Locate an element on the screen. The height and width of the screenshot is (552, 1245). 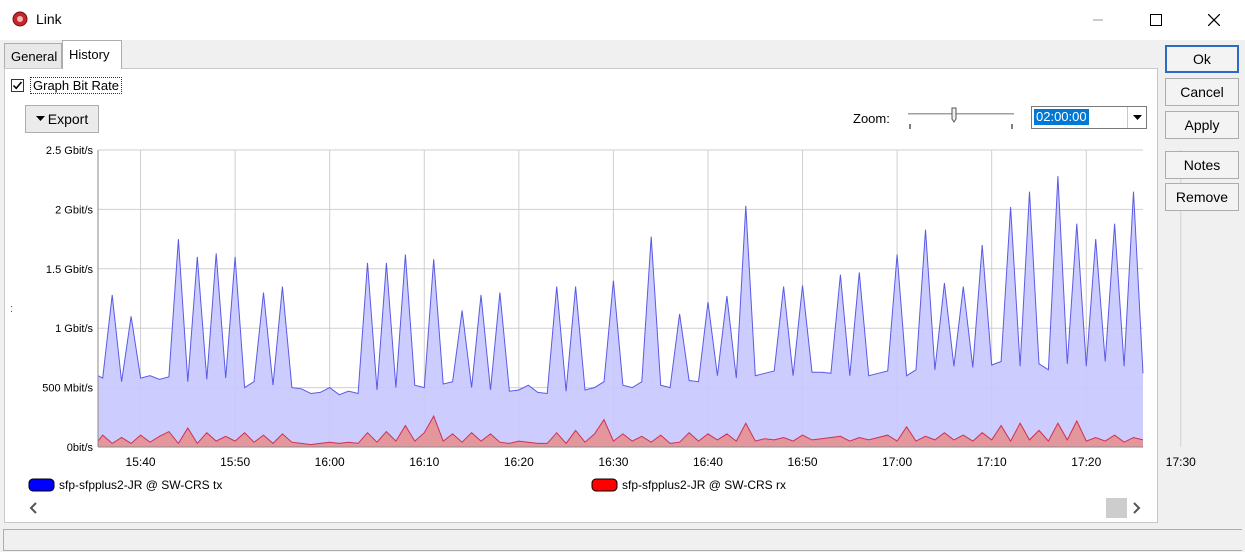
scroll-thumb is located at coordinates (1116, 508).